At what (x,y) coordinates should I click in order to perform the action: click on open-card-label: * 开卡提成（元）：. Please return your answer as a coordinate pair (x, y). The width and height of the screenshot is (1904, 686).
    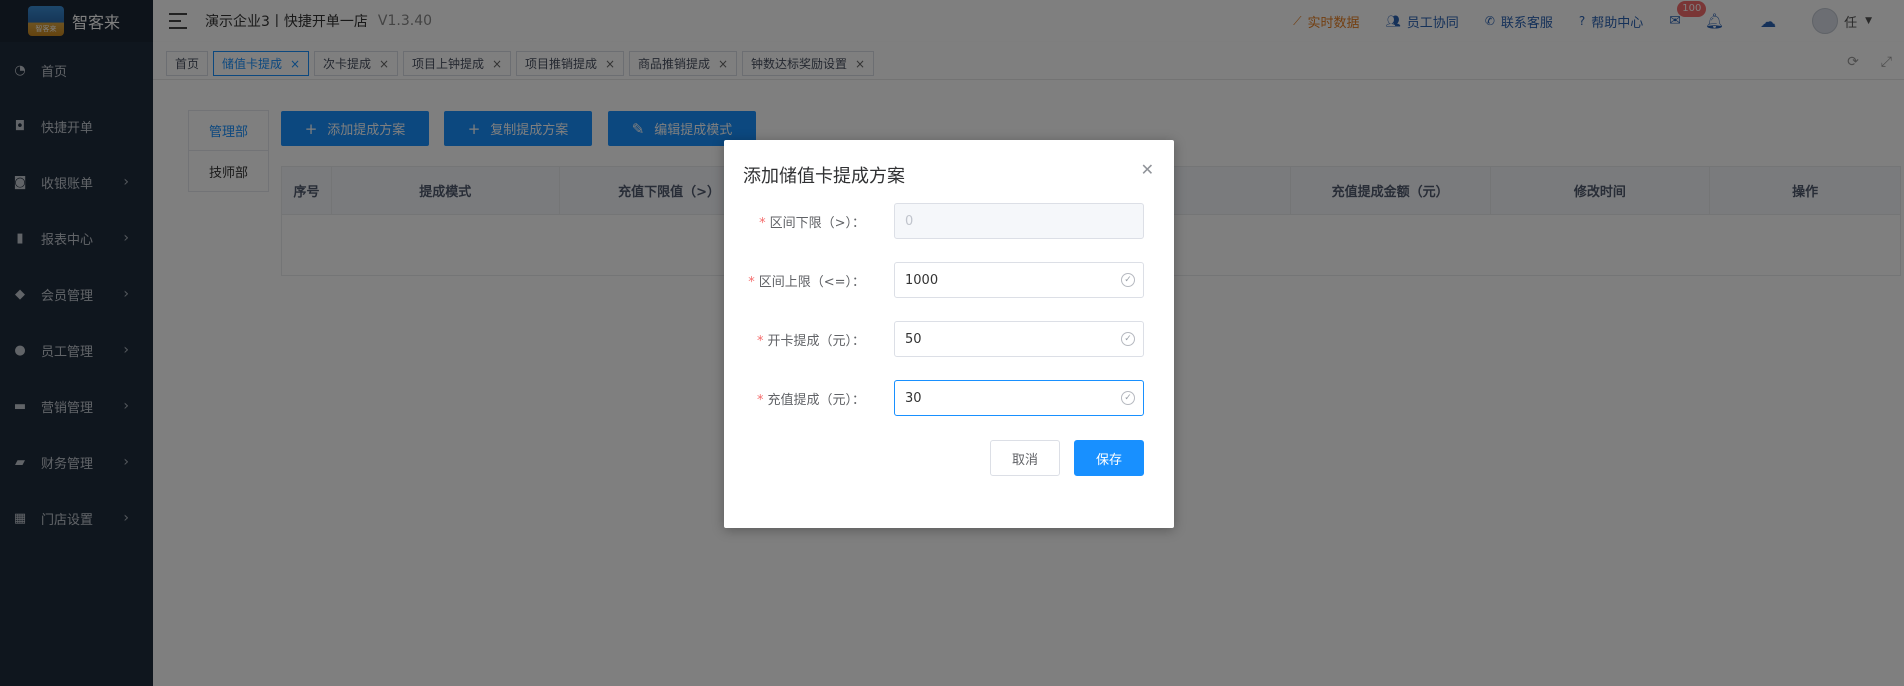
    Looking at the image, I should click on (810, 341).